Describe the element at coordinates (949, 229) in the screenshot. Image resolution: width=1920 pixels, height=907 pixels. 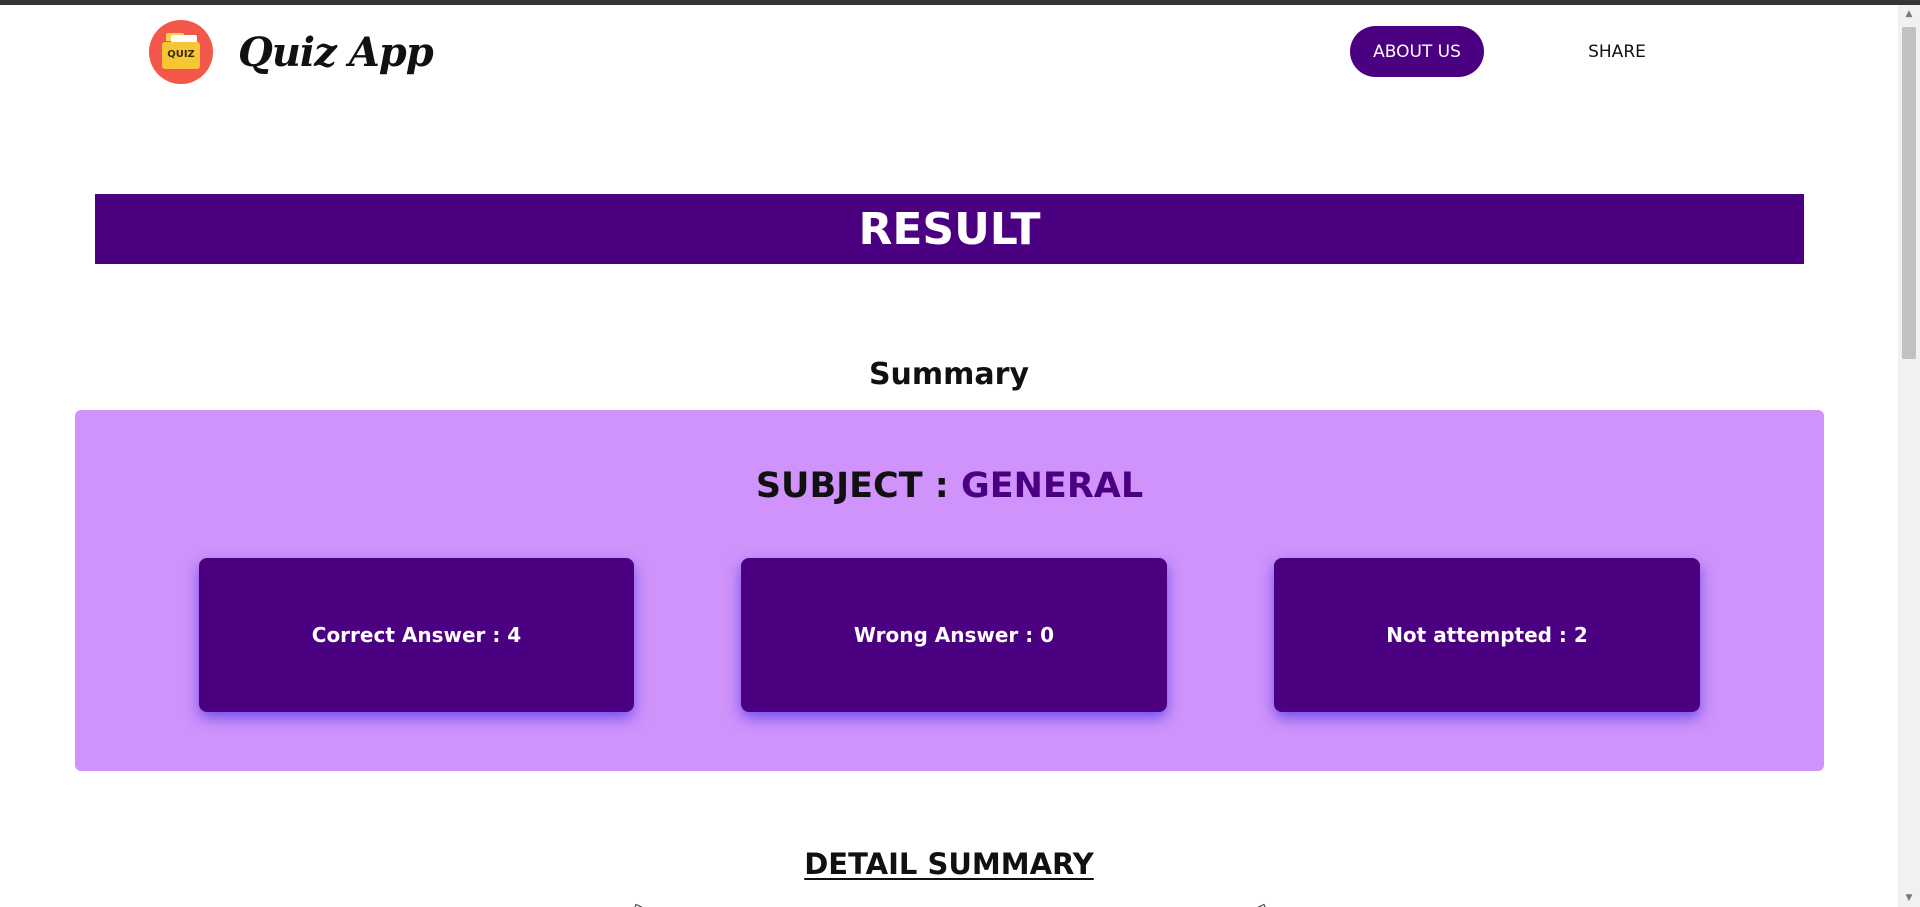
I see `result-banner: RESULT` at that location.